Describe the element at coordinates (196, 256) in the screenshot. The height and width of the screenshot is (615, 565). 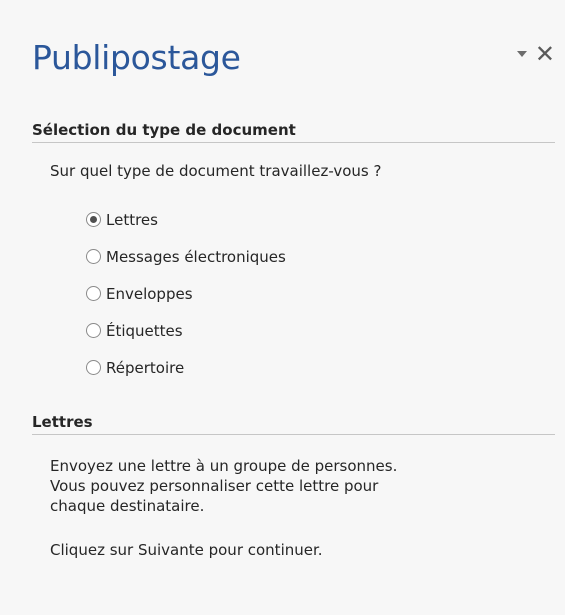
I see `radio-option-label: Messages électroniques` at that location.